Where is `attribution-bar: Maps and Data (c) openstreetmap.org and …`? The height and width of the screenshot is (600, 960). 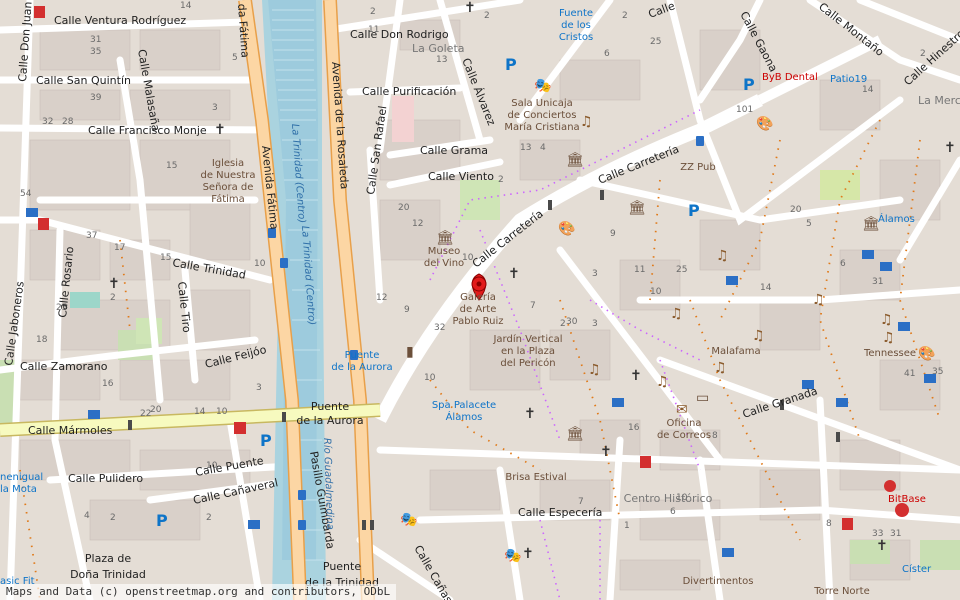 attribution-bar: Maps and Data (c) openstreetmap.org and … is located at coordinates (198, 592).